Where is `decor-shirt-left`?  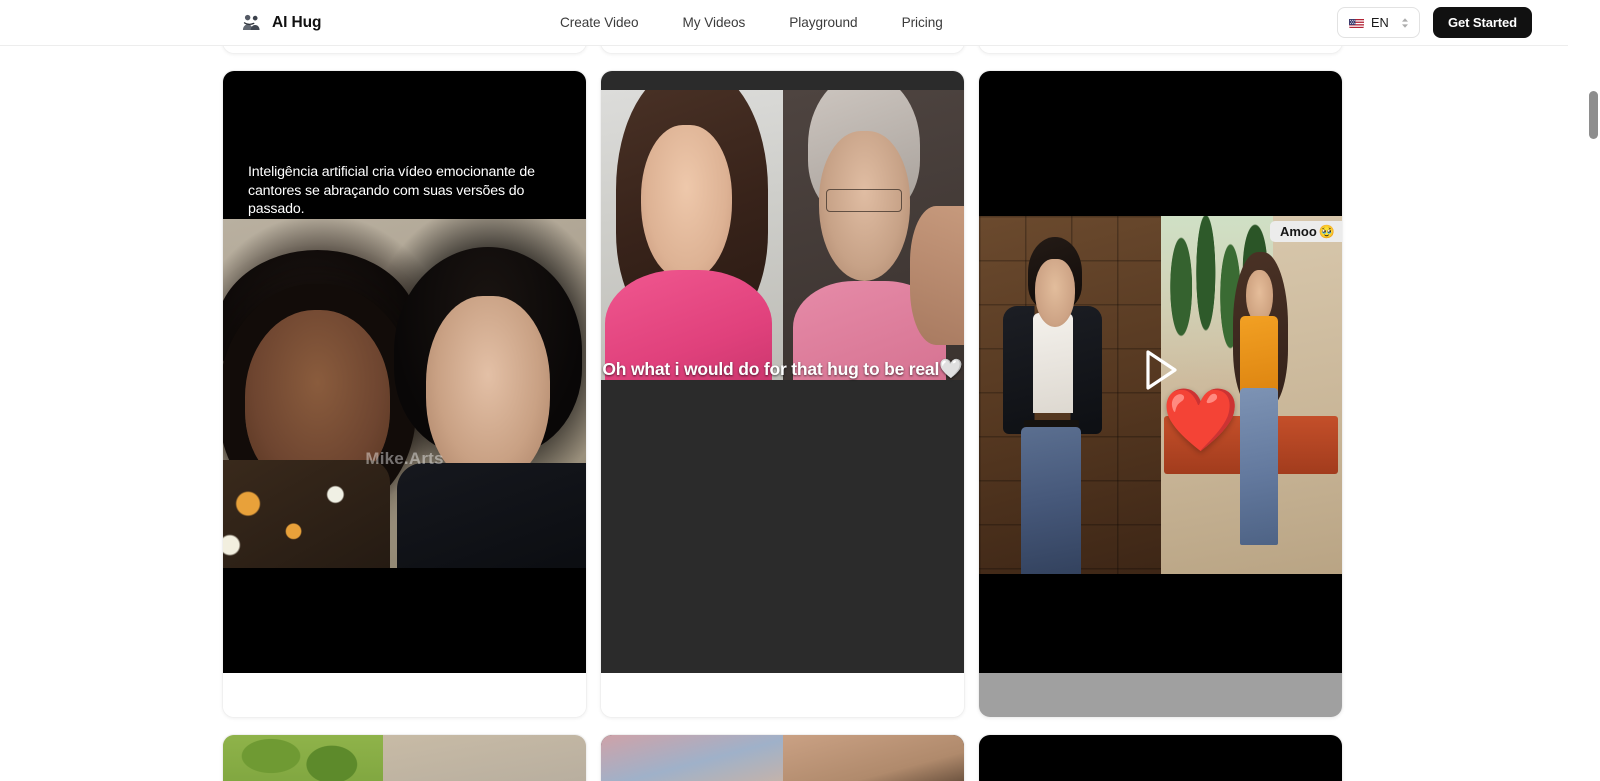 decor-shirt-left is located at coordinates (306, 513).